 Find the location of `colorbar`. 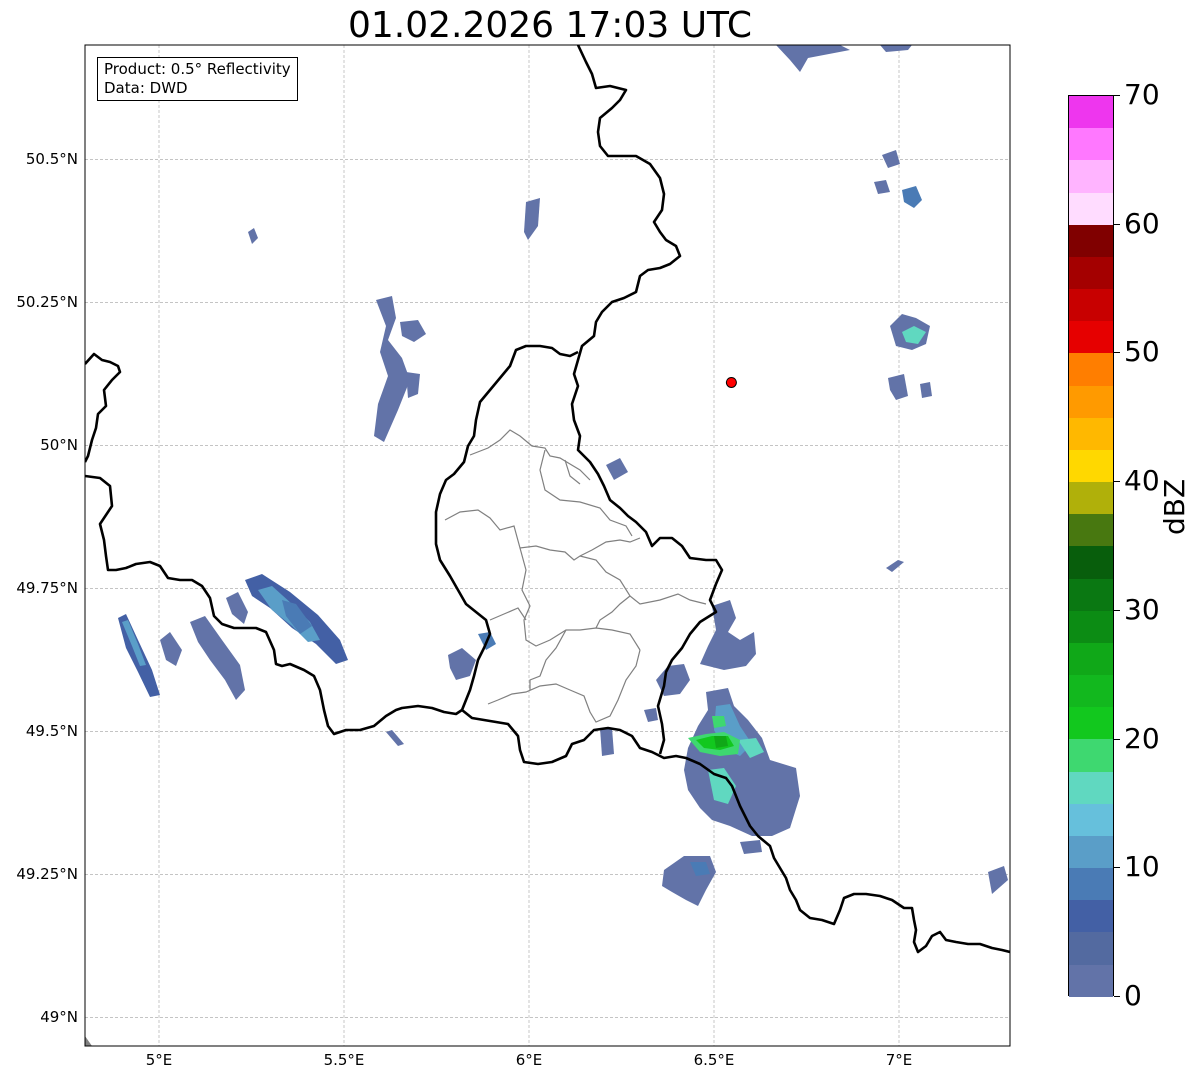

colorbar is located at coordinates (1091, 546).